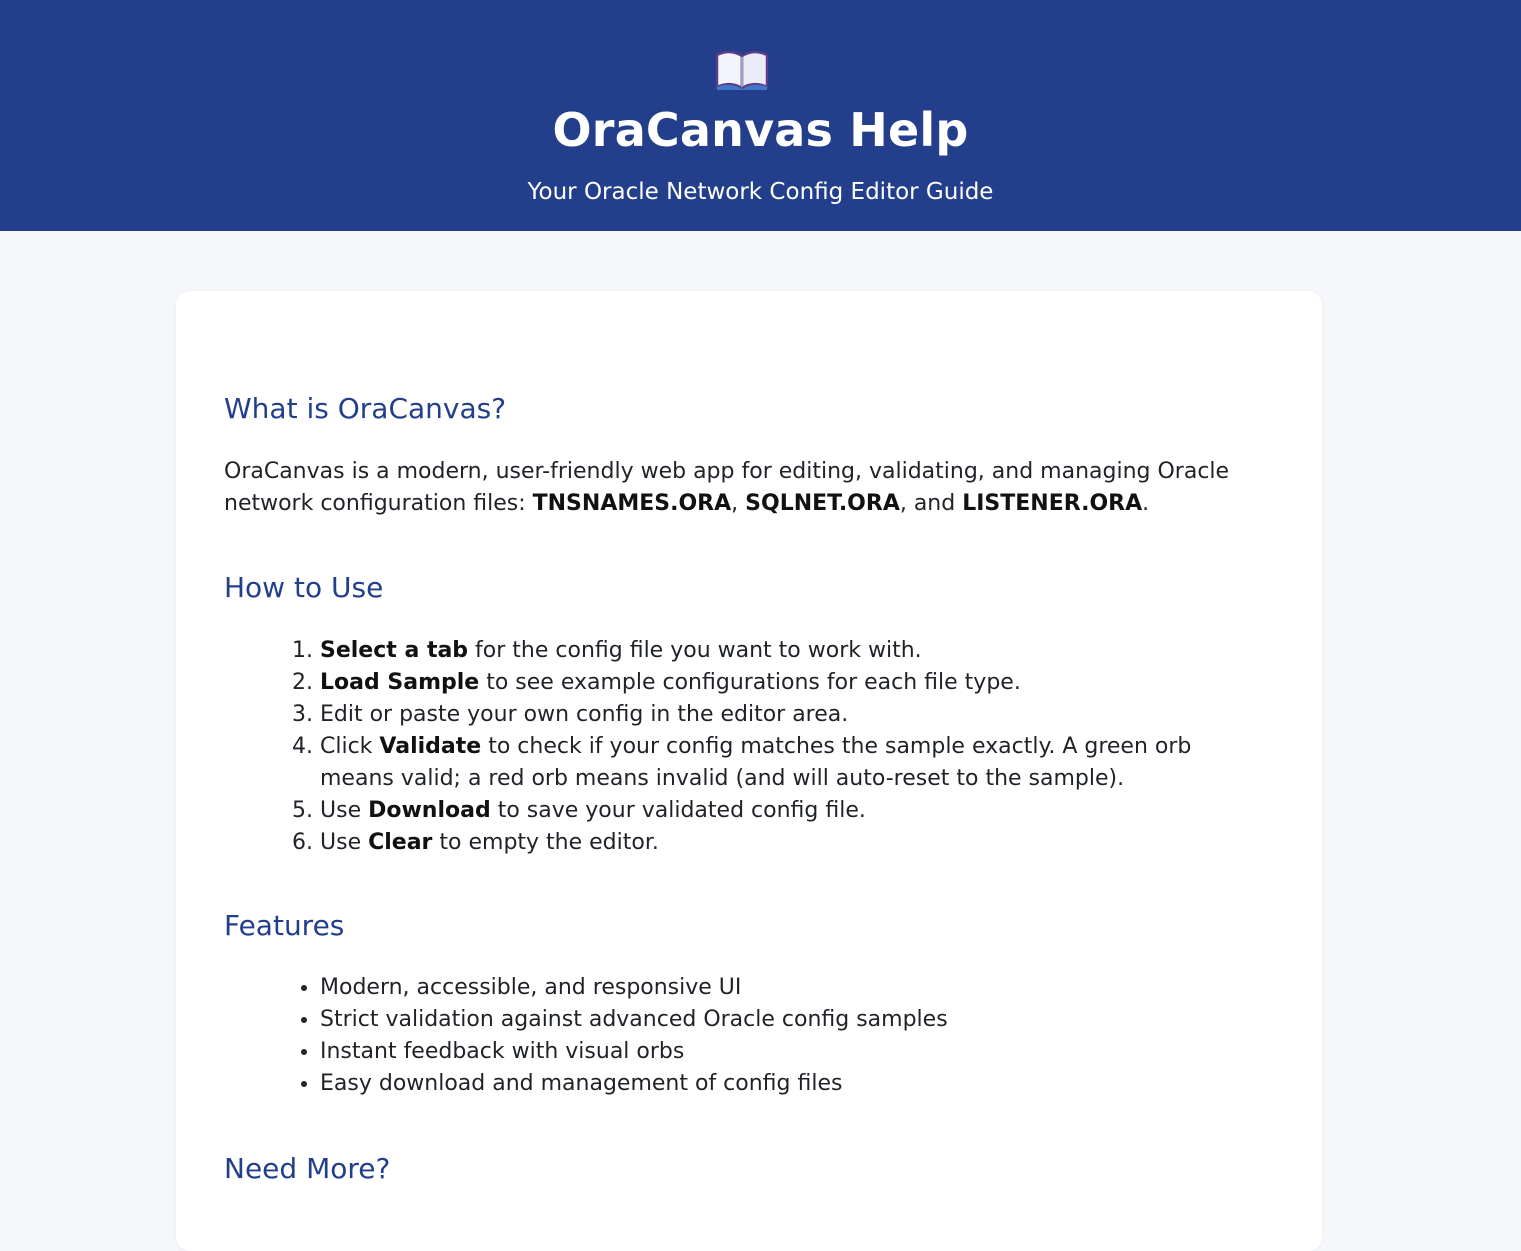  What do you see at coordinates (760, 192) in the screenshot?
I see `page-subtitle: Your Oracle Network Config Editor Guide` at bounding box center [760, 192].